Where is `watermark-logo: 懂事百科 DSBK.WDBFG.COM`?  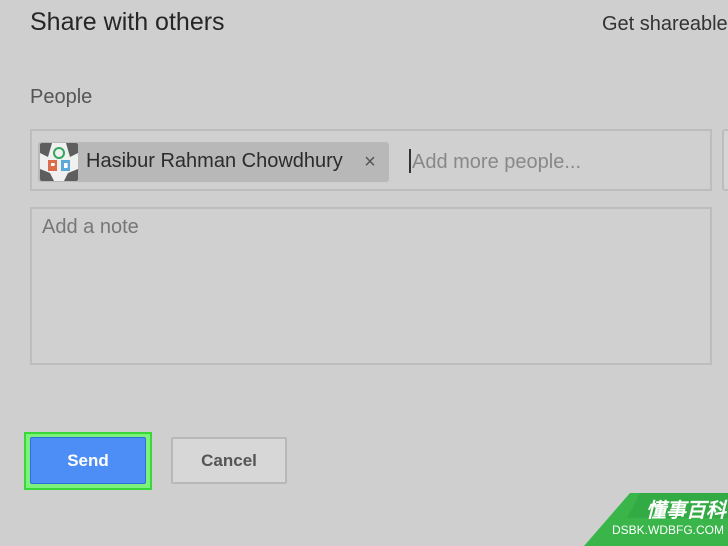
watermark-logo: 懂事百科 DSBK.WDBFG.COM is located at coordinates (656, 519).